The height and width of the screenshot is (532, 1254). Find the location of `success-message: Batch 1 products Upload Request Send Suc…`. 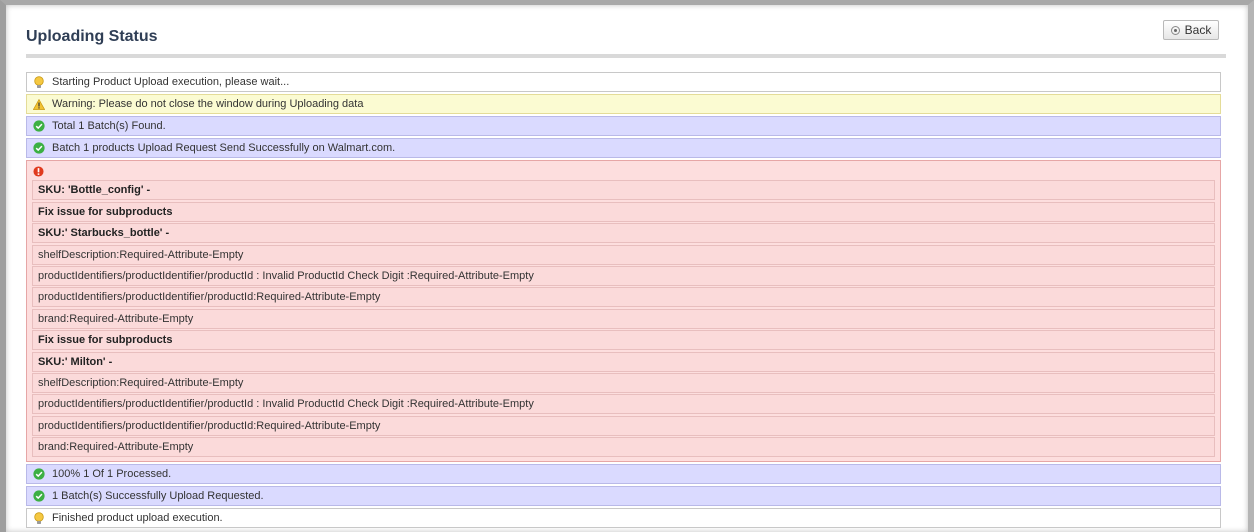

success-message: Batch 1 products Upload Request Send Suc… is located at coordinates (623, 148).